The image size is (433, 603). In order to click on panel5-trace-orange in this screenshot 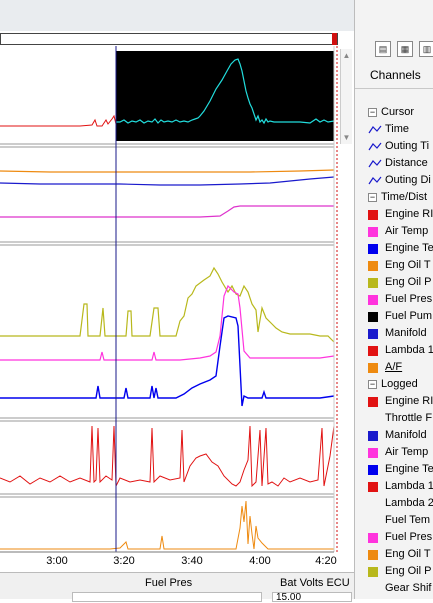, I will do `click(167, 525)`.